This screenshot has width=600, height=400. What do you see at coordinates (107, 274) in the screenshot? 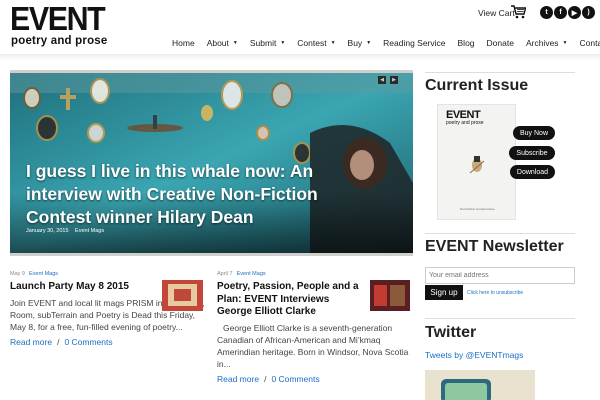
I see `post-meta: May 9 Event Mags` at bounding box center [107, 274].